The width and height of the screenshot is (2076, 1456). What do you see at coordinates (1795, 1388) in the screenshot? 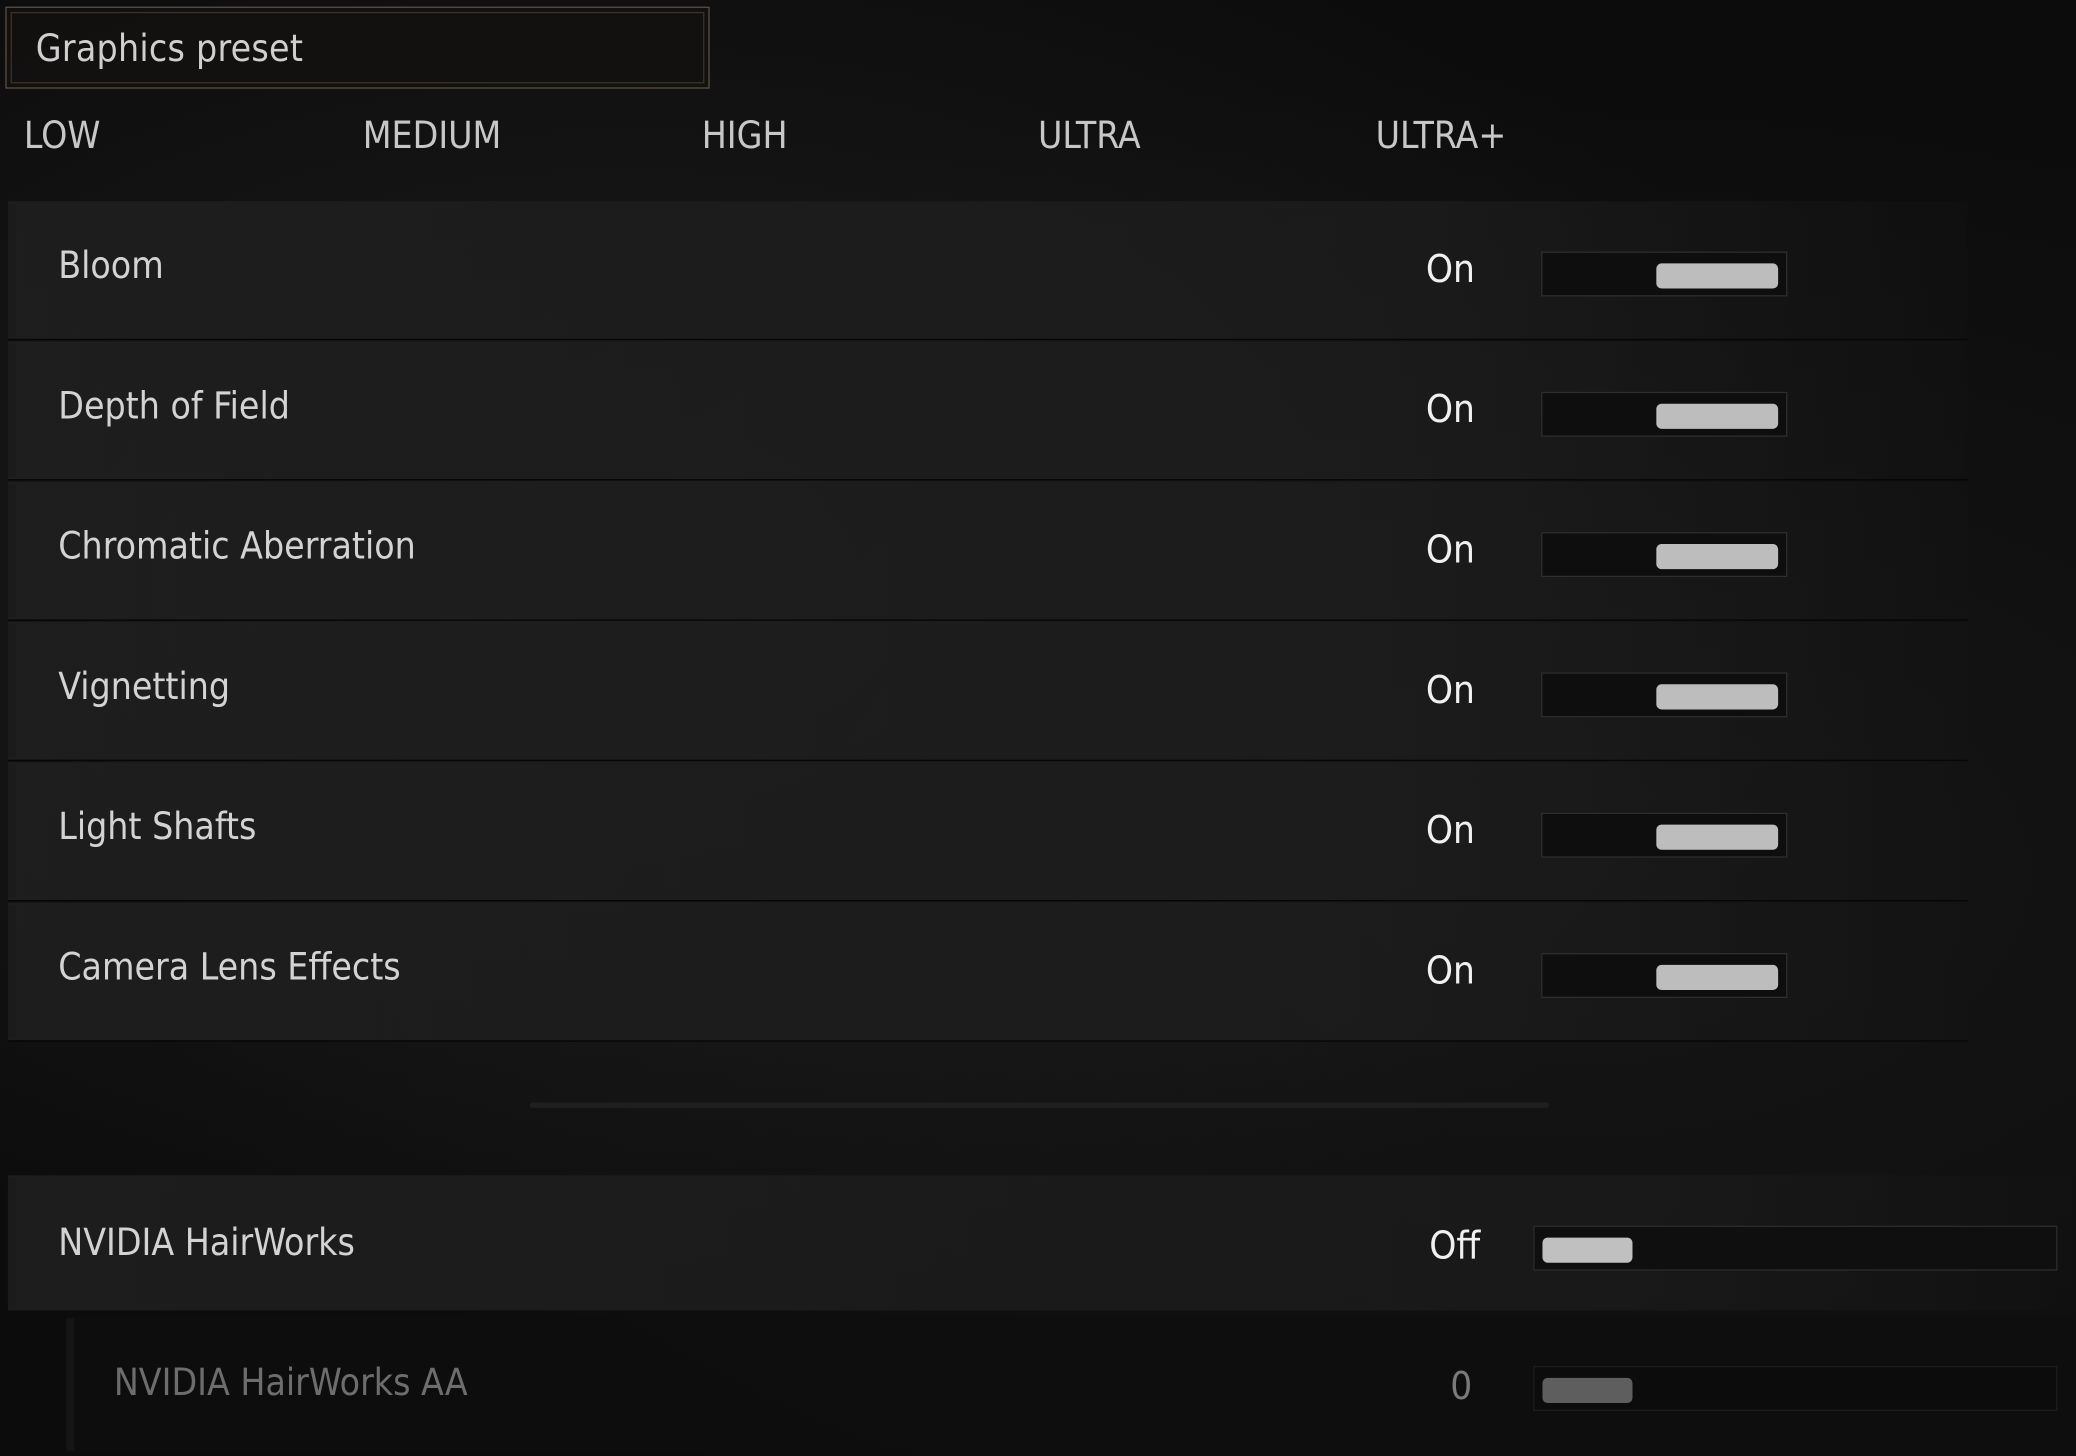
I see `nvidia-hairworks-aa-slider` at bounding box center [1795, 1388].